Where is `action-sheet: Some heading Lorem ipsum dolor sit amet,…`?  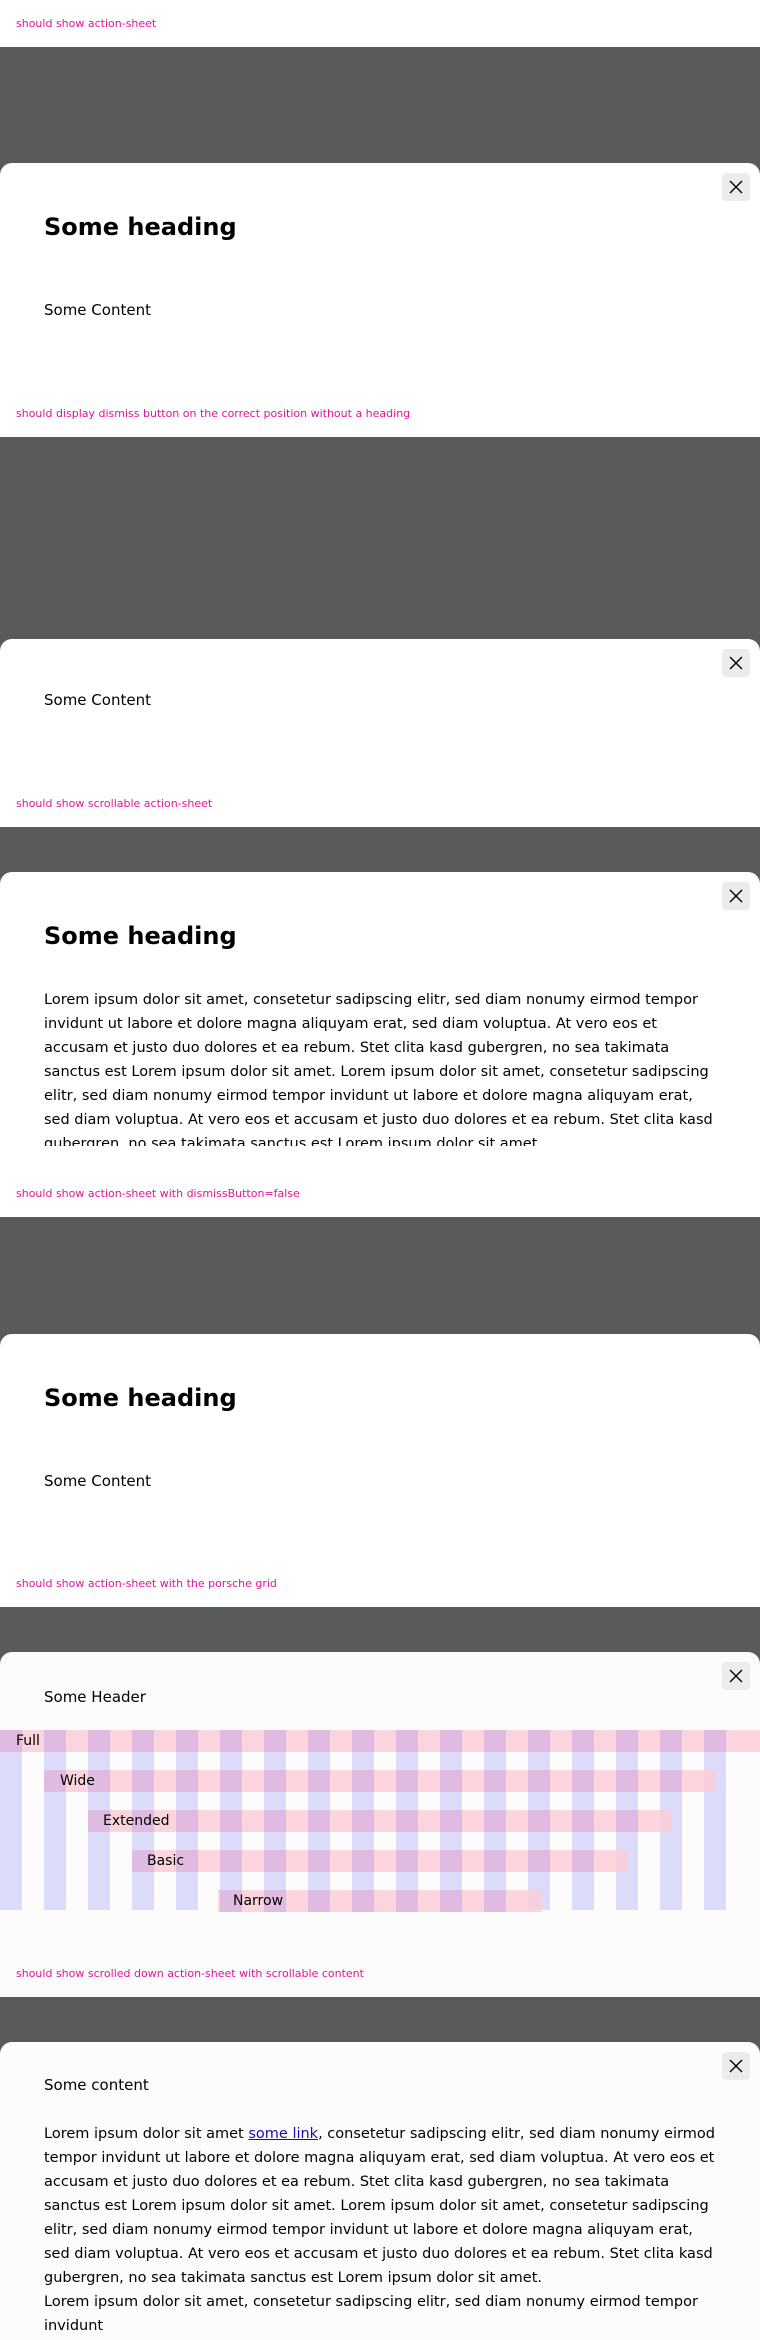
action-sheet: Some heading Lorem ipsum dolor sit amet,… is located at coordinates (380, 1044).